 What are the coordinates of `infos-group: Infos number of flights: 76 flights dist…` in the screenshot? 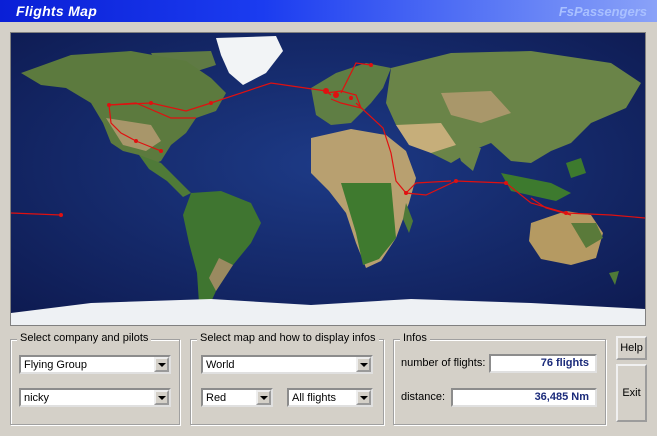 It's located at (499, 378).